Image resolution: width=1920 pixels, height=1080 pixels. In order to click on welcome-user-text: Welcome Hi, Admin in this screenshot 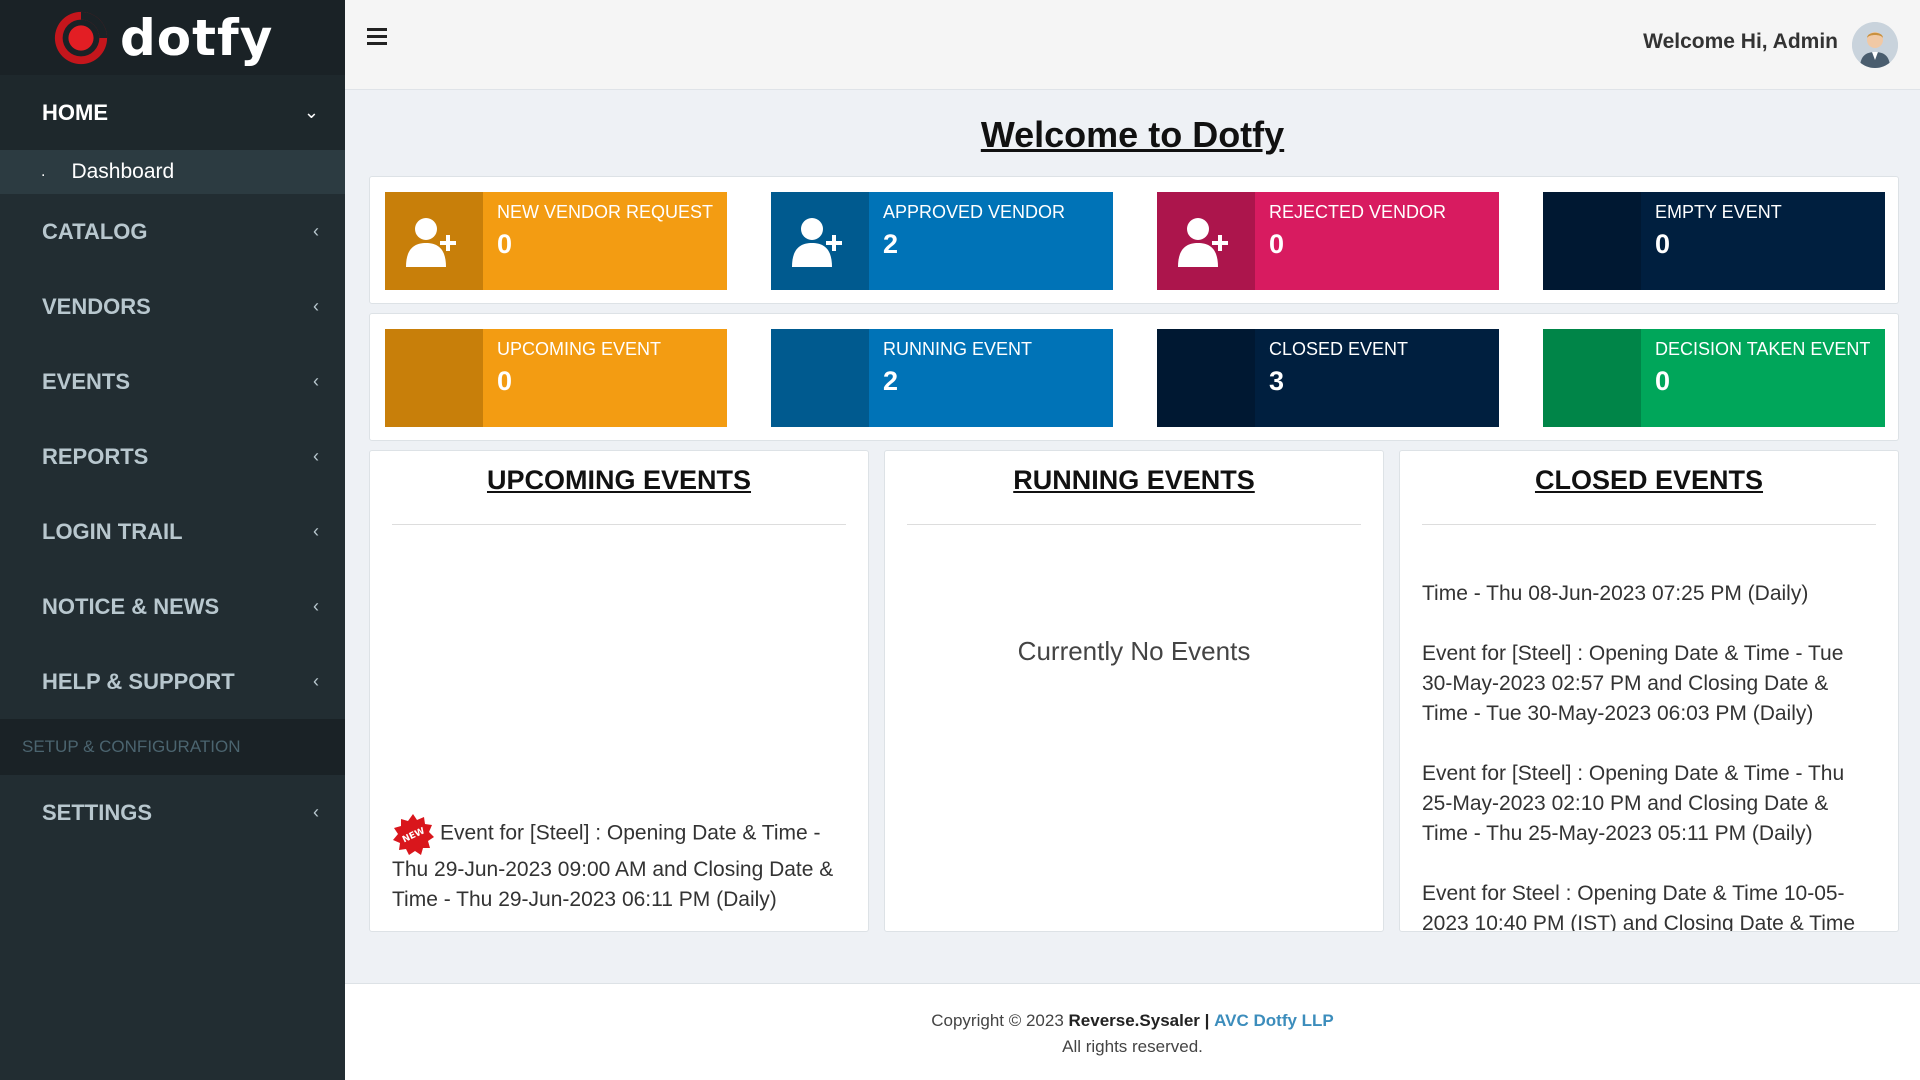, I will do `click(1740, 42)`.